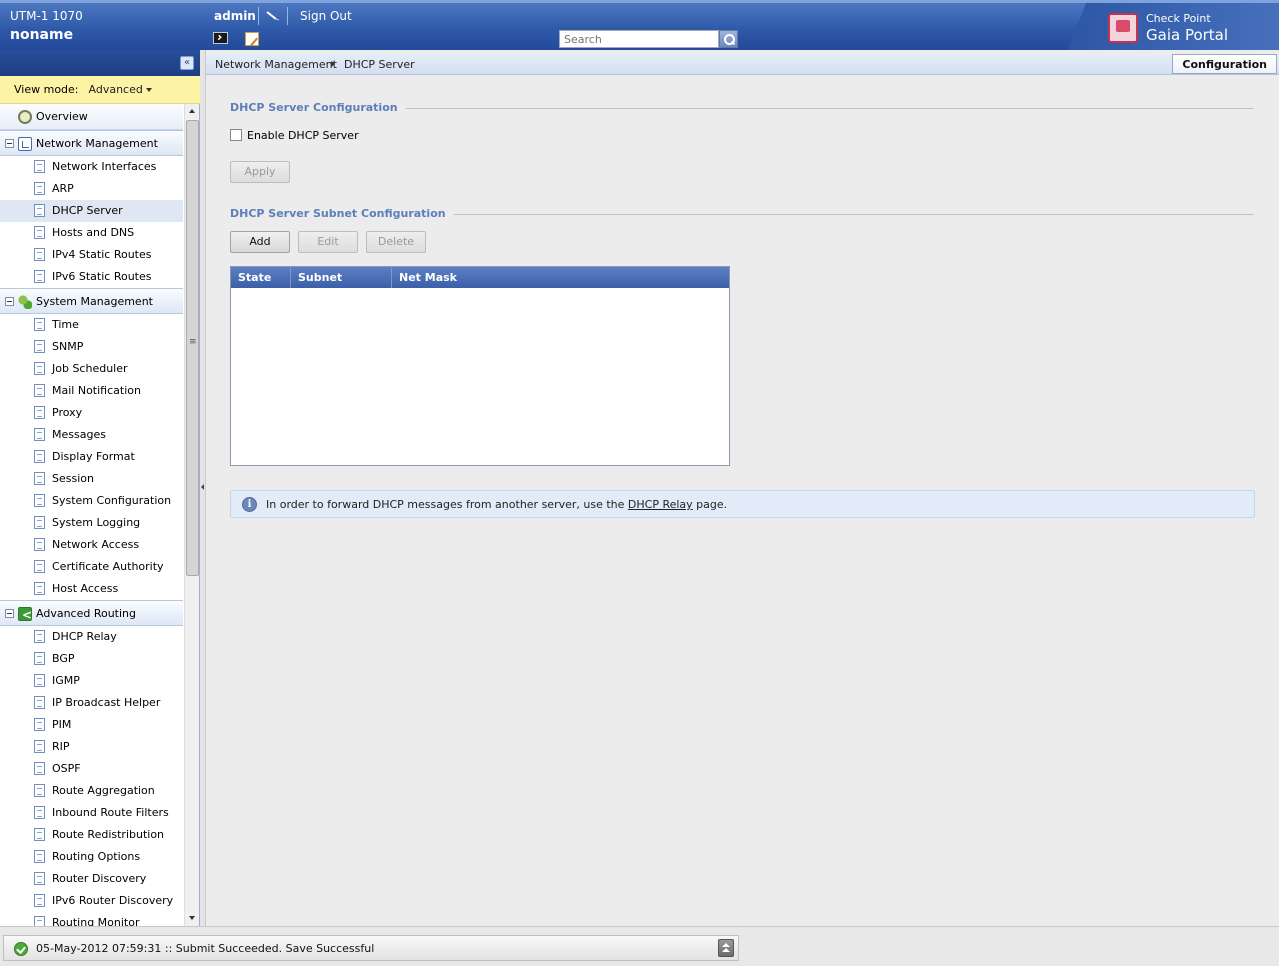 Image resolution: width=1279 pixels, height=966 pixels. I want to click on sidebar-item: IP Broadcast Helper, so click(91, 703).